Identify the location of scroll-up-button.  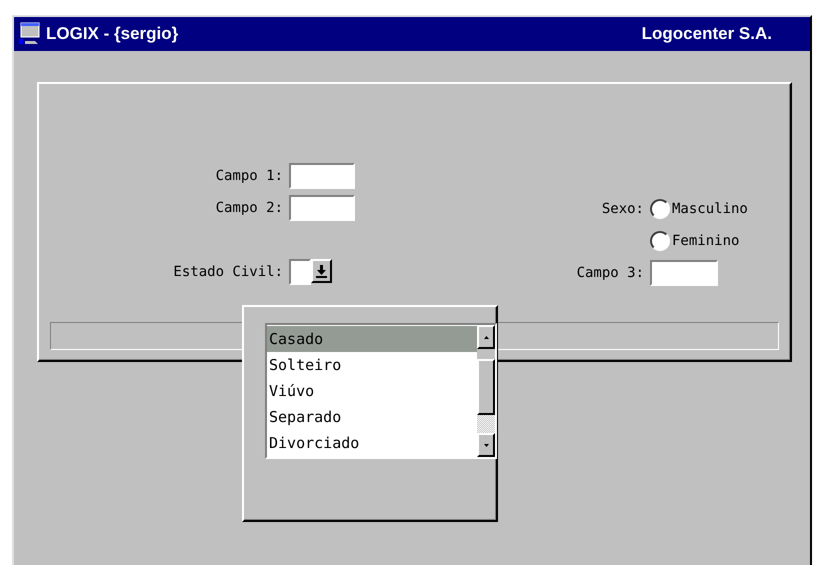
(486, 337).